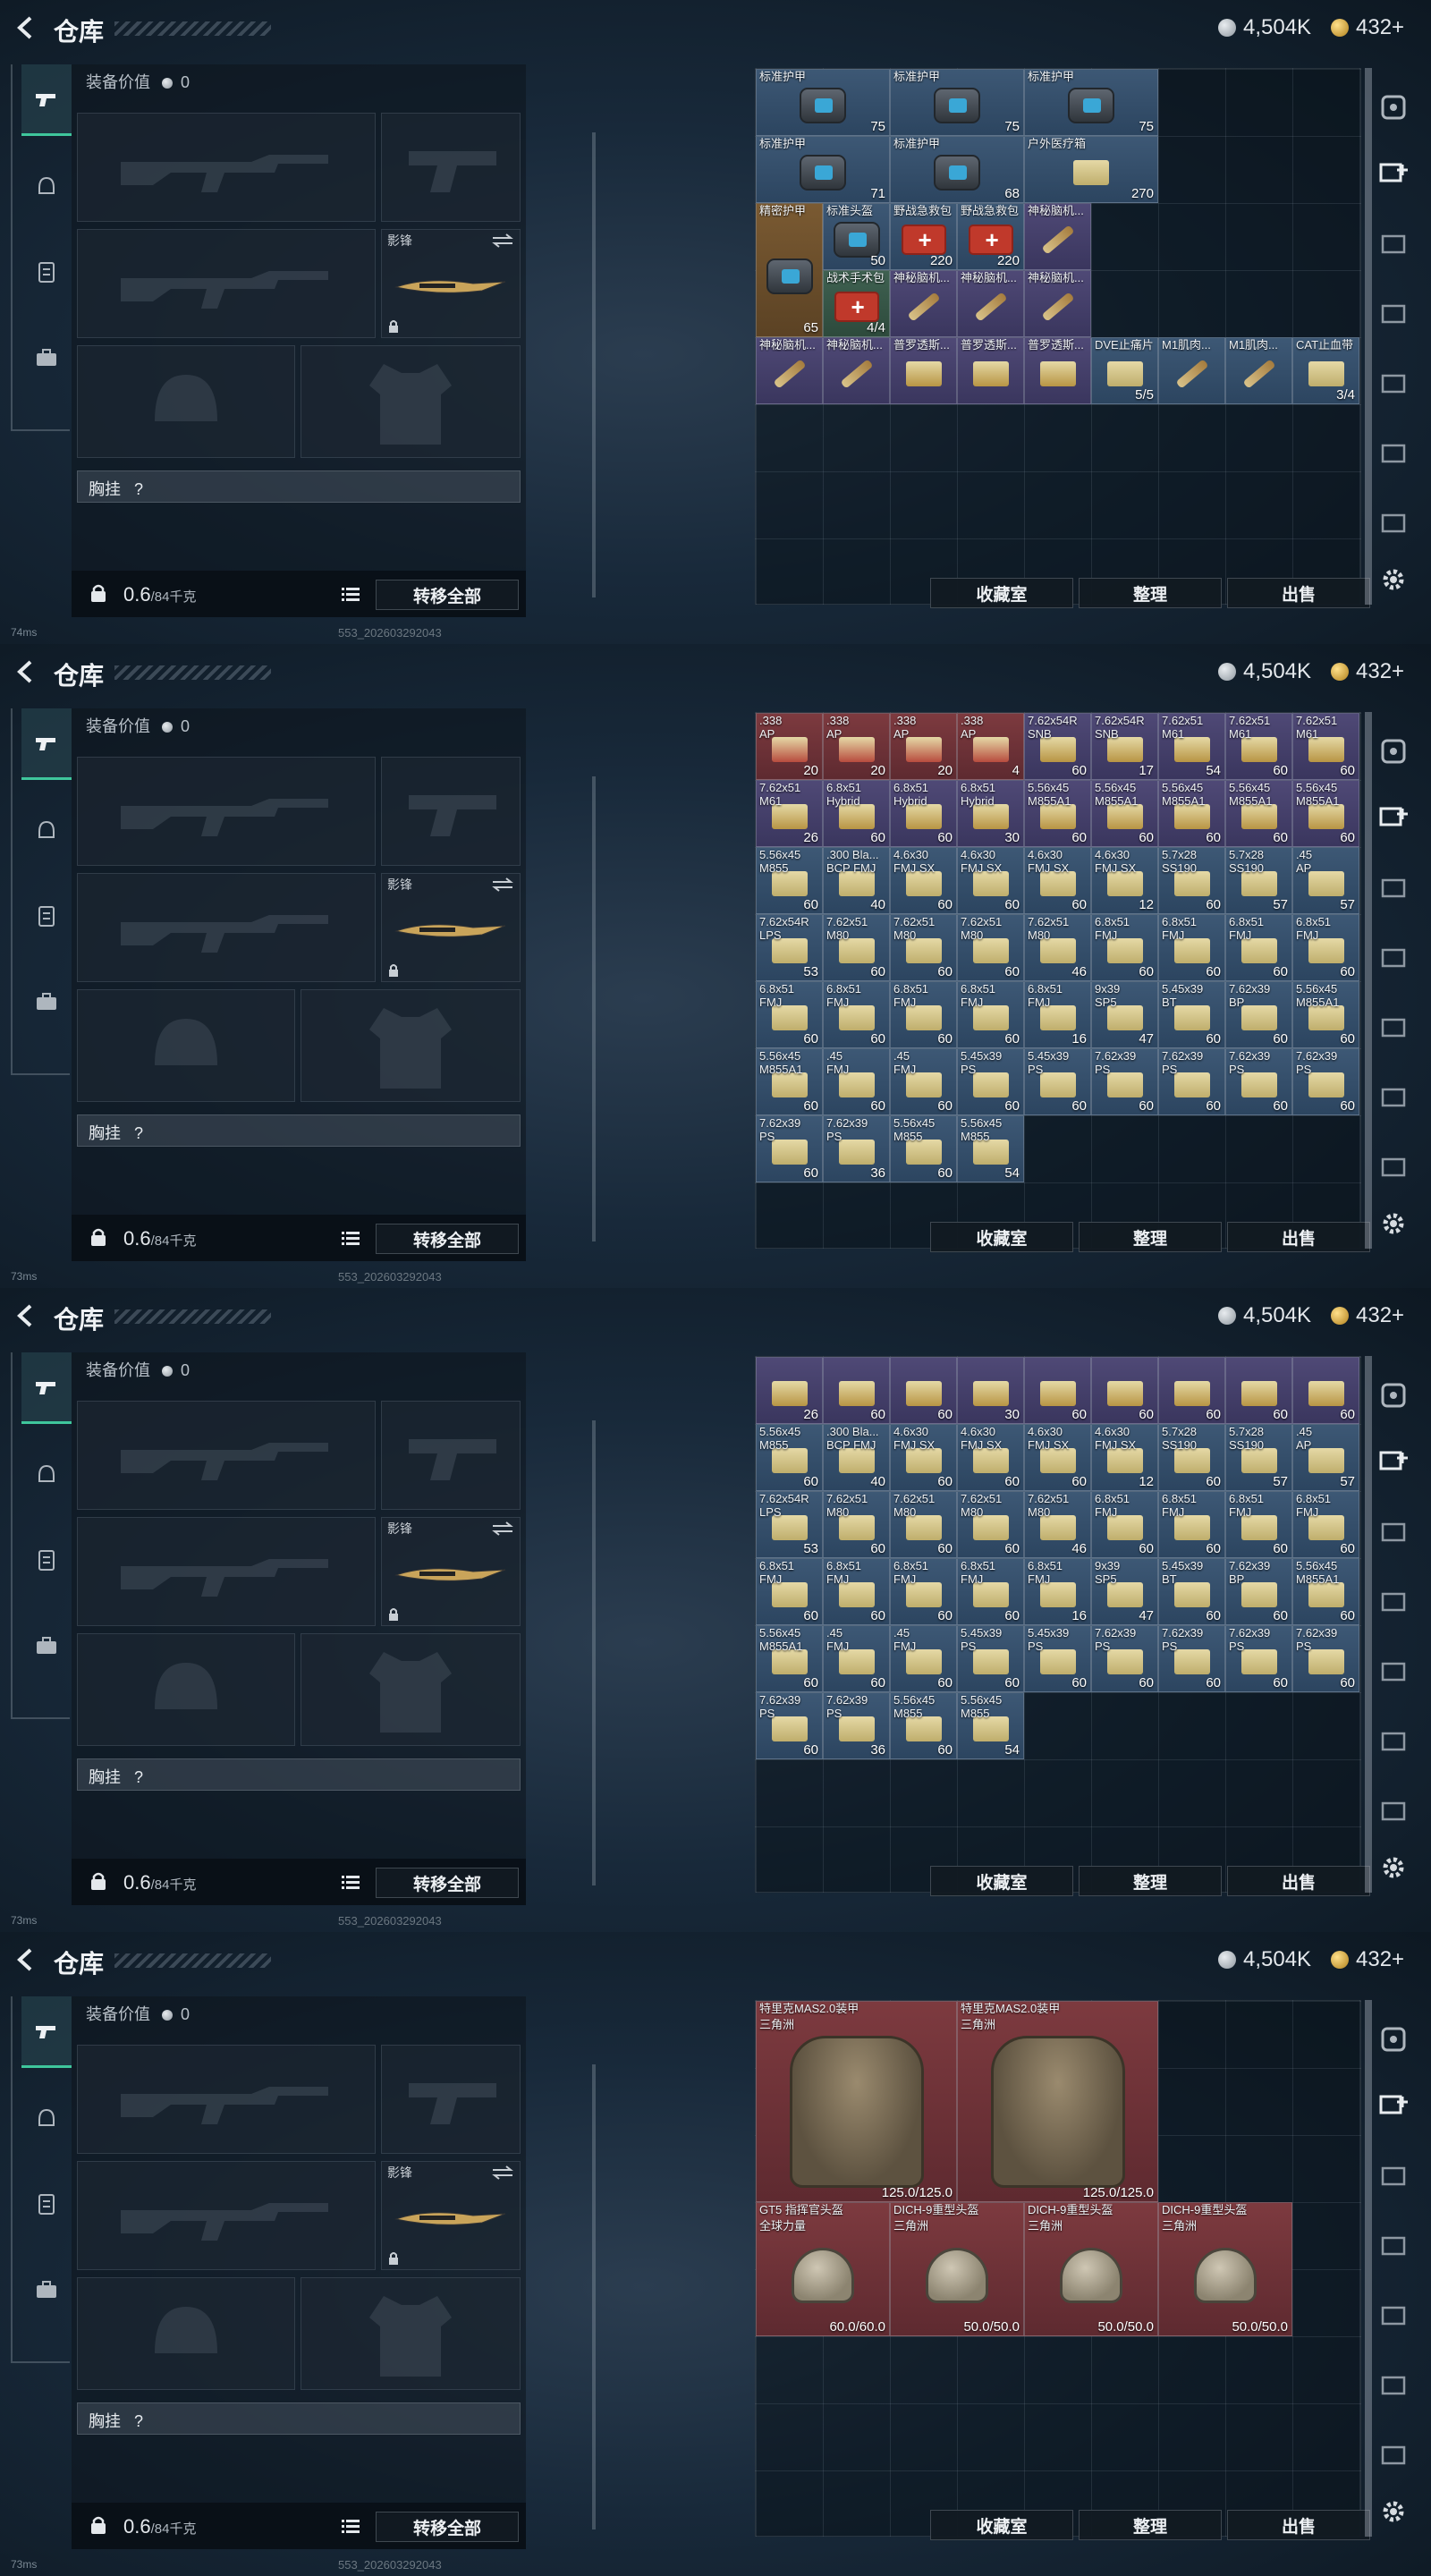  I want to click on inventory-item: 5.56x45 M855 60, so click(790, 1457).